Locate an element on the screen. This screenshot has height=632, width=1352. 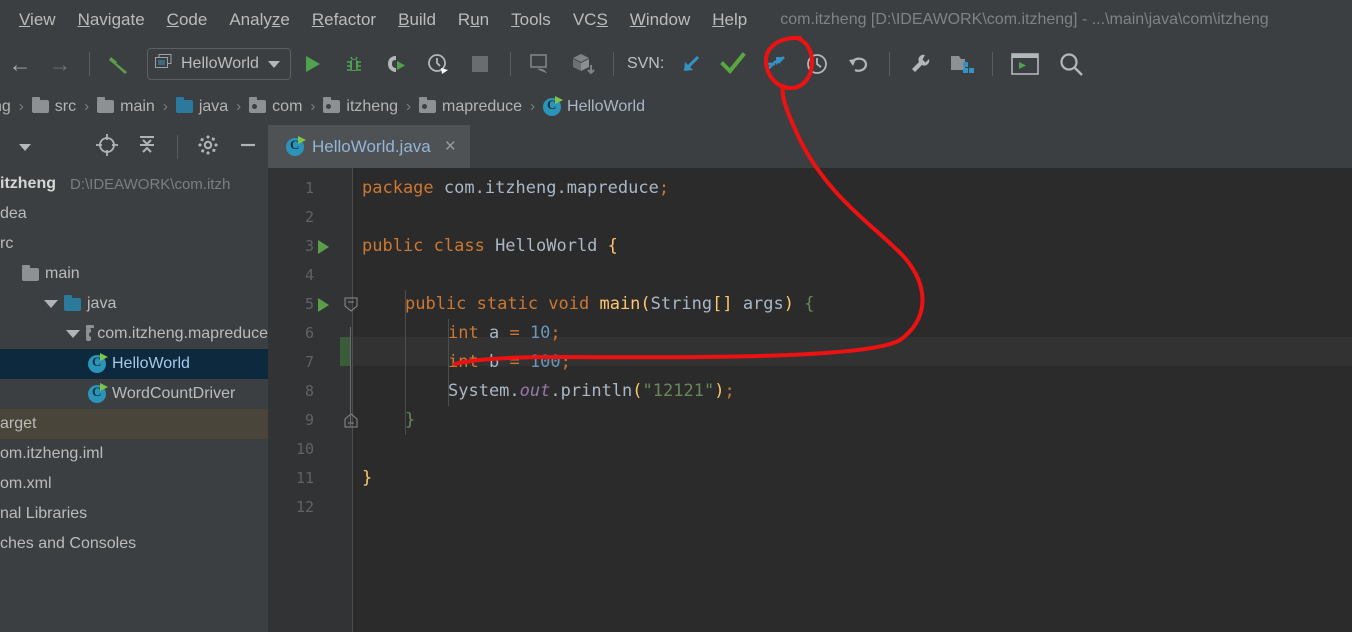
tree-item-itzheng: itzheng D:\IDEAWORK\com.itzh is located at coordinates (134, 184).